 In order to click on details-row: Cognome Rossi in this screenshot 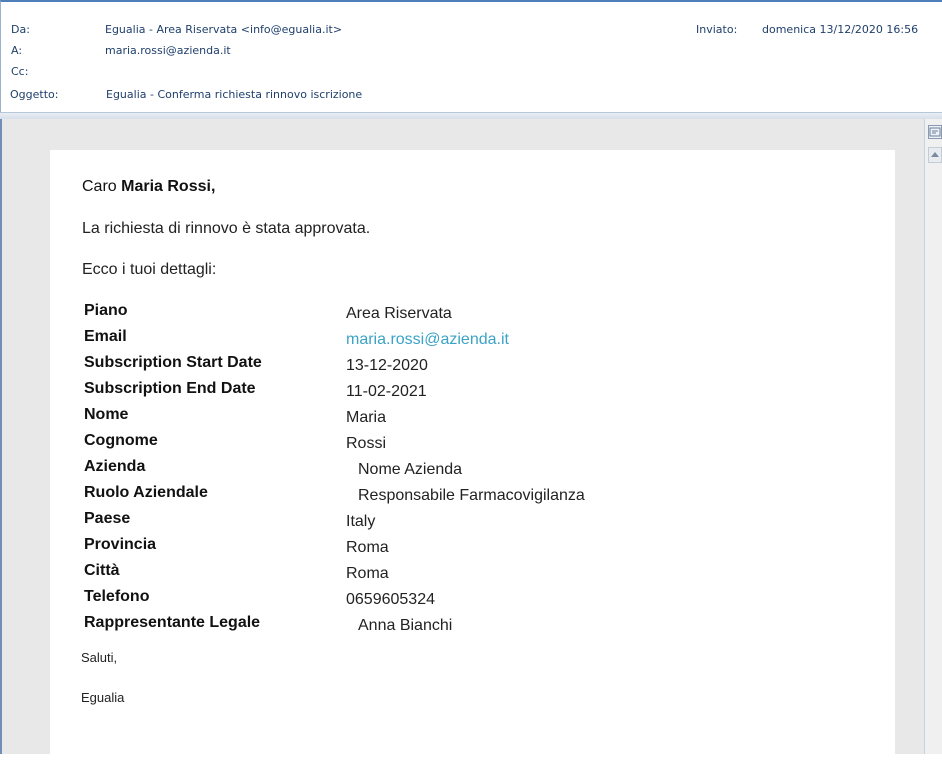, I will do `click(364, 445)`.